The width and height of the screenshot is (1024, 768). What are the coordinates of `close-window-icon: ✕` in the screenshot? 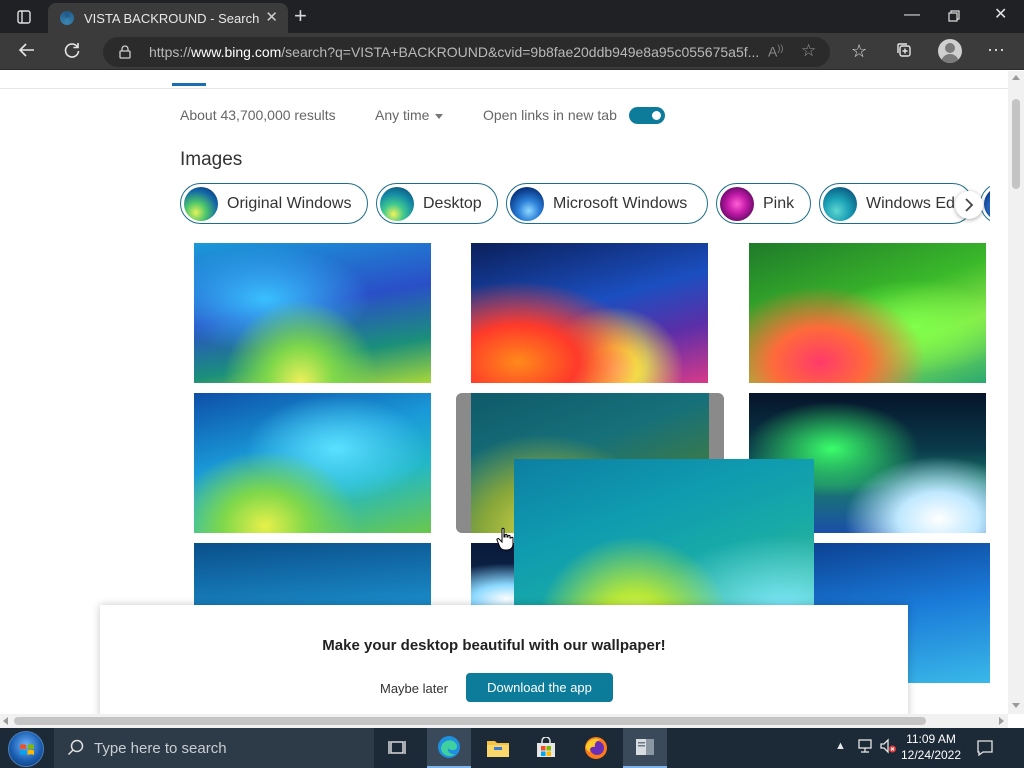 It's located at (1000, 15).